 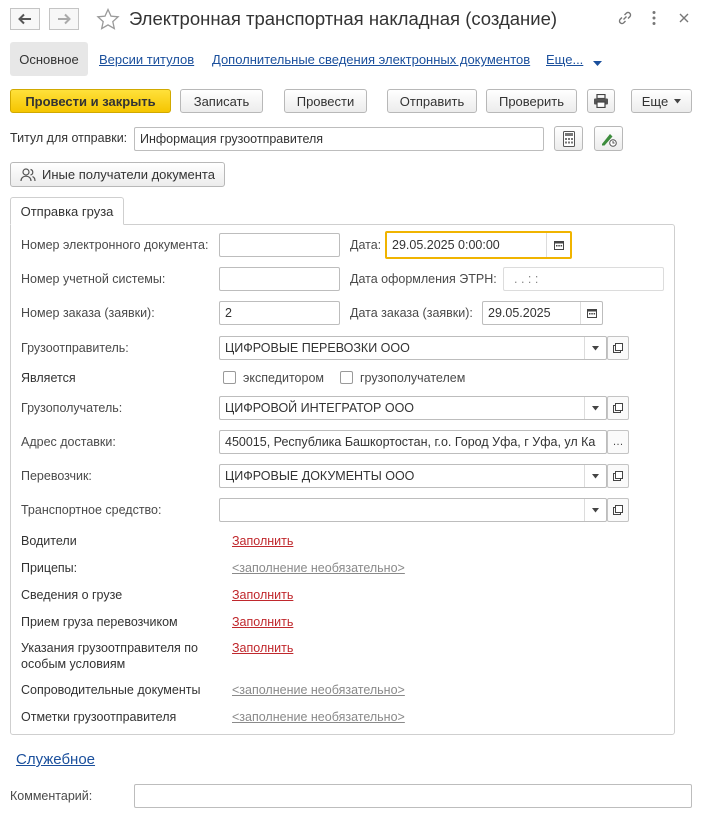 I want to click on is-label: Является, so click(x=48, y=378).